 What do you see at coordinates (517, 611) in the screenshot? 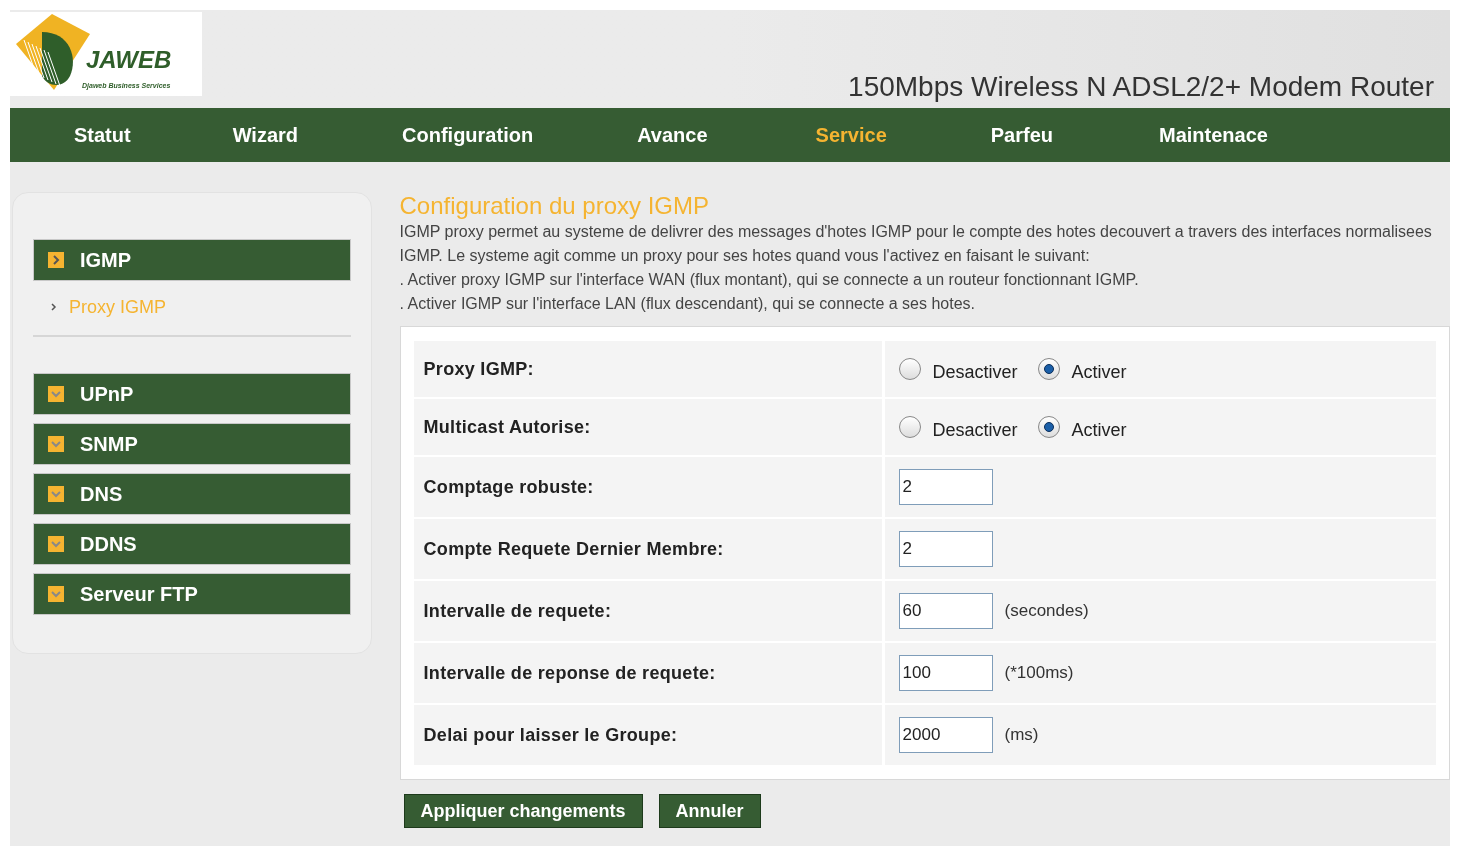
I see `field-label: Intervalle de requete:` at bounding box center [517, 611].